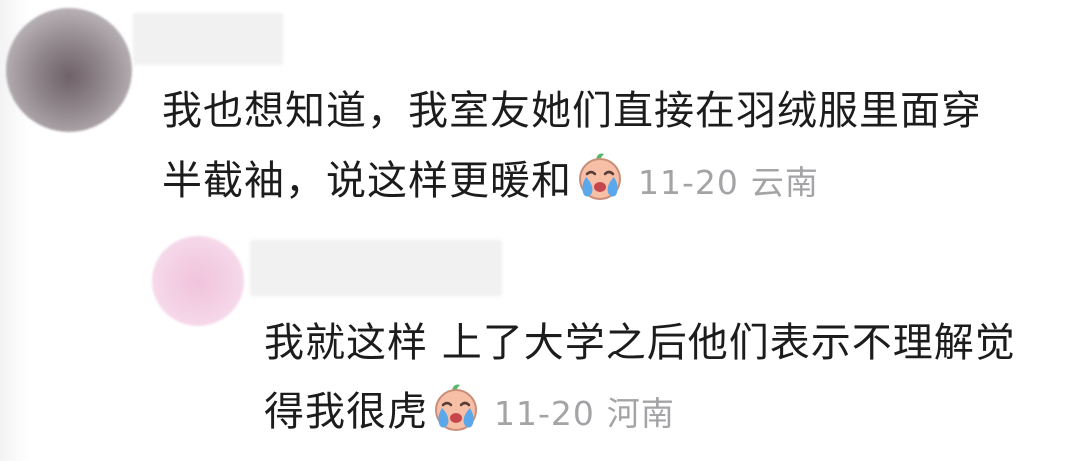 The width and height of the screenshot is (1080, 461). Describe the element at coordinates (640, 413) in the screenshot. I see `reply-location: 河南` at that location.